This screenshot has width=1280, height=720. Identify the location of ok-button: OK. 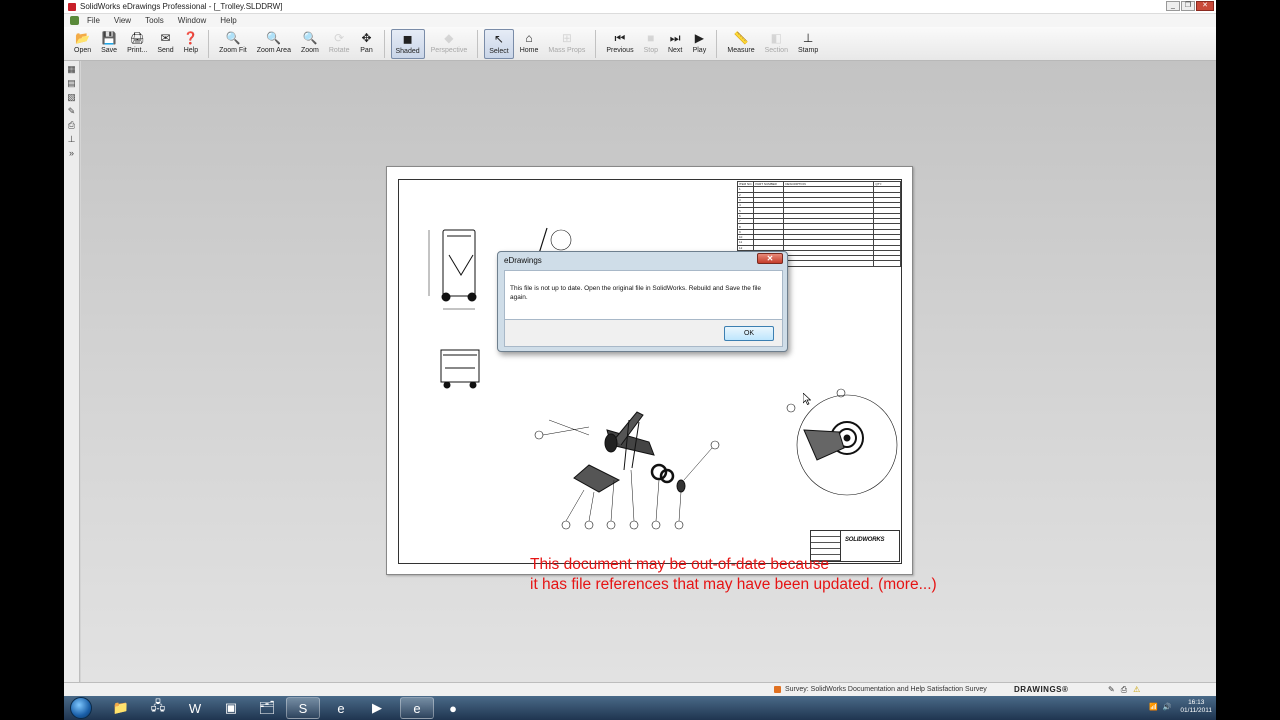
(749, 333).